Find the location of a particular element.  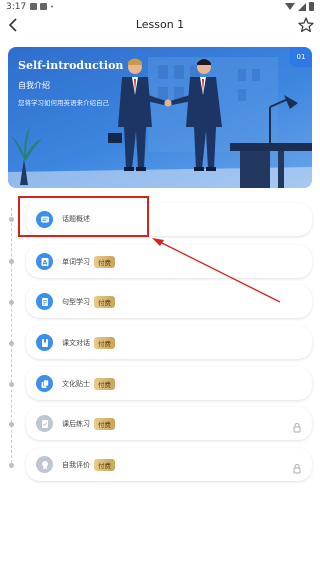

lesson-number-badge: 01 is located at coordinates (301, 57).